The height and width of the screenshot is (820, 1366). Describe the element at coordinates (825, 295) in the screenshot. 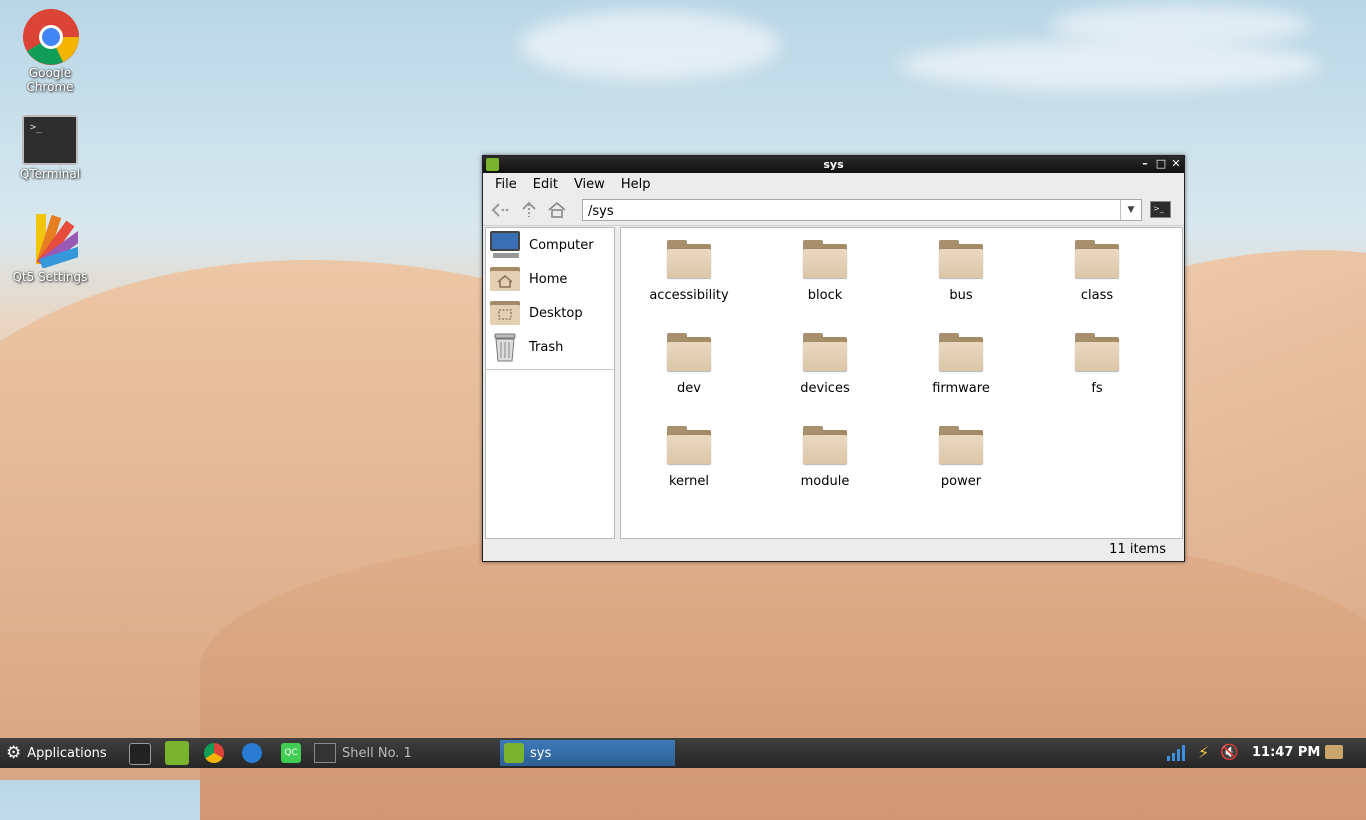

I see `folder-label: block` at that location.